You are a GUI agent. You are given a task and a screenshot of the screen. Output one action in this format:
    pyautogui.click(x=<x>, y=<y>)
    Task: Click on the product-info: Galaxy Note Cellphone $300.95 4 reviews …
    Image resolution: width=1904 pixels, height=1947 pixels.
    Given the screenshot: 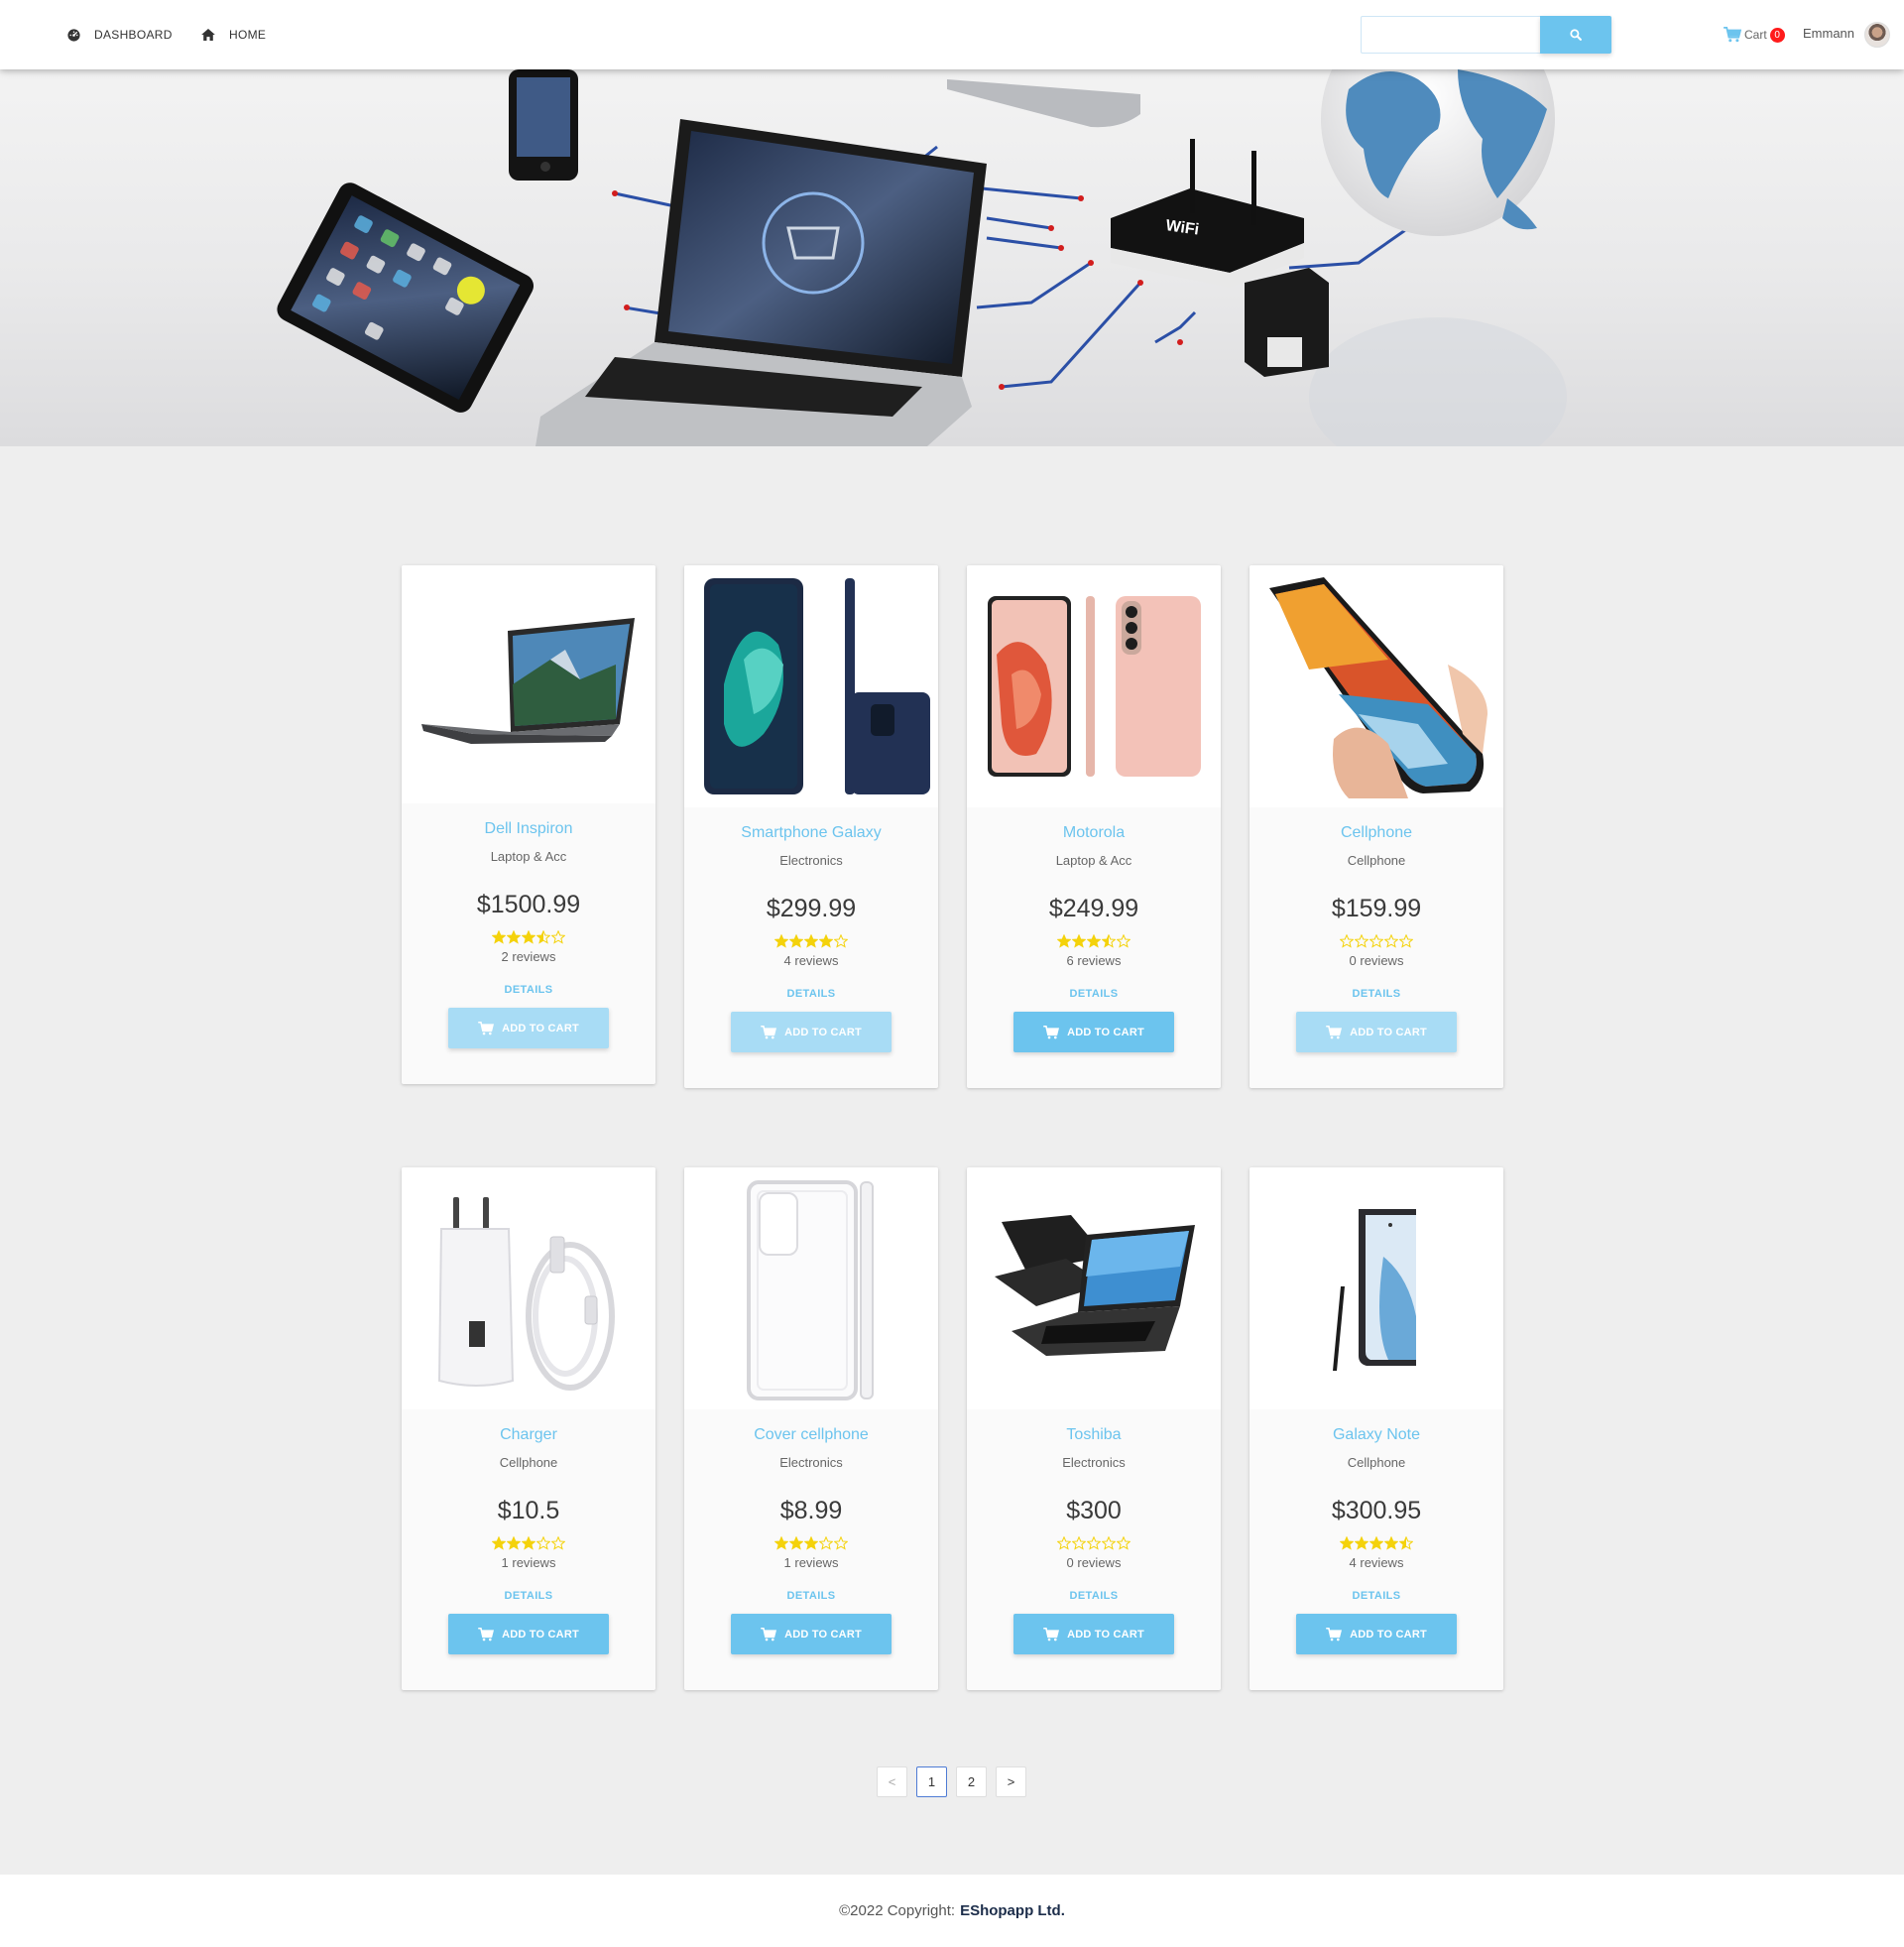 What is the action you would take?
    pyautogui.click(x=1376, y=1531)
    